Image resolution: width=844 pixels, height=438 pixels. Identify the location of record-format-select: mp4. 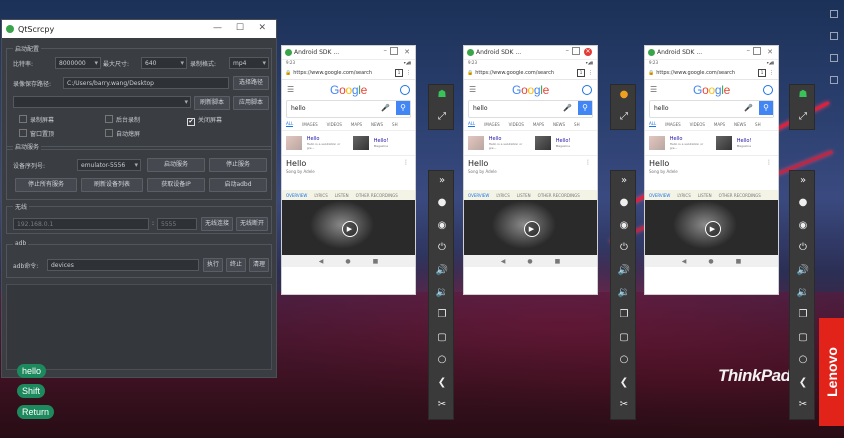
(249, 63).